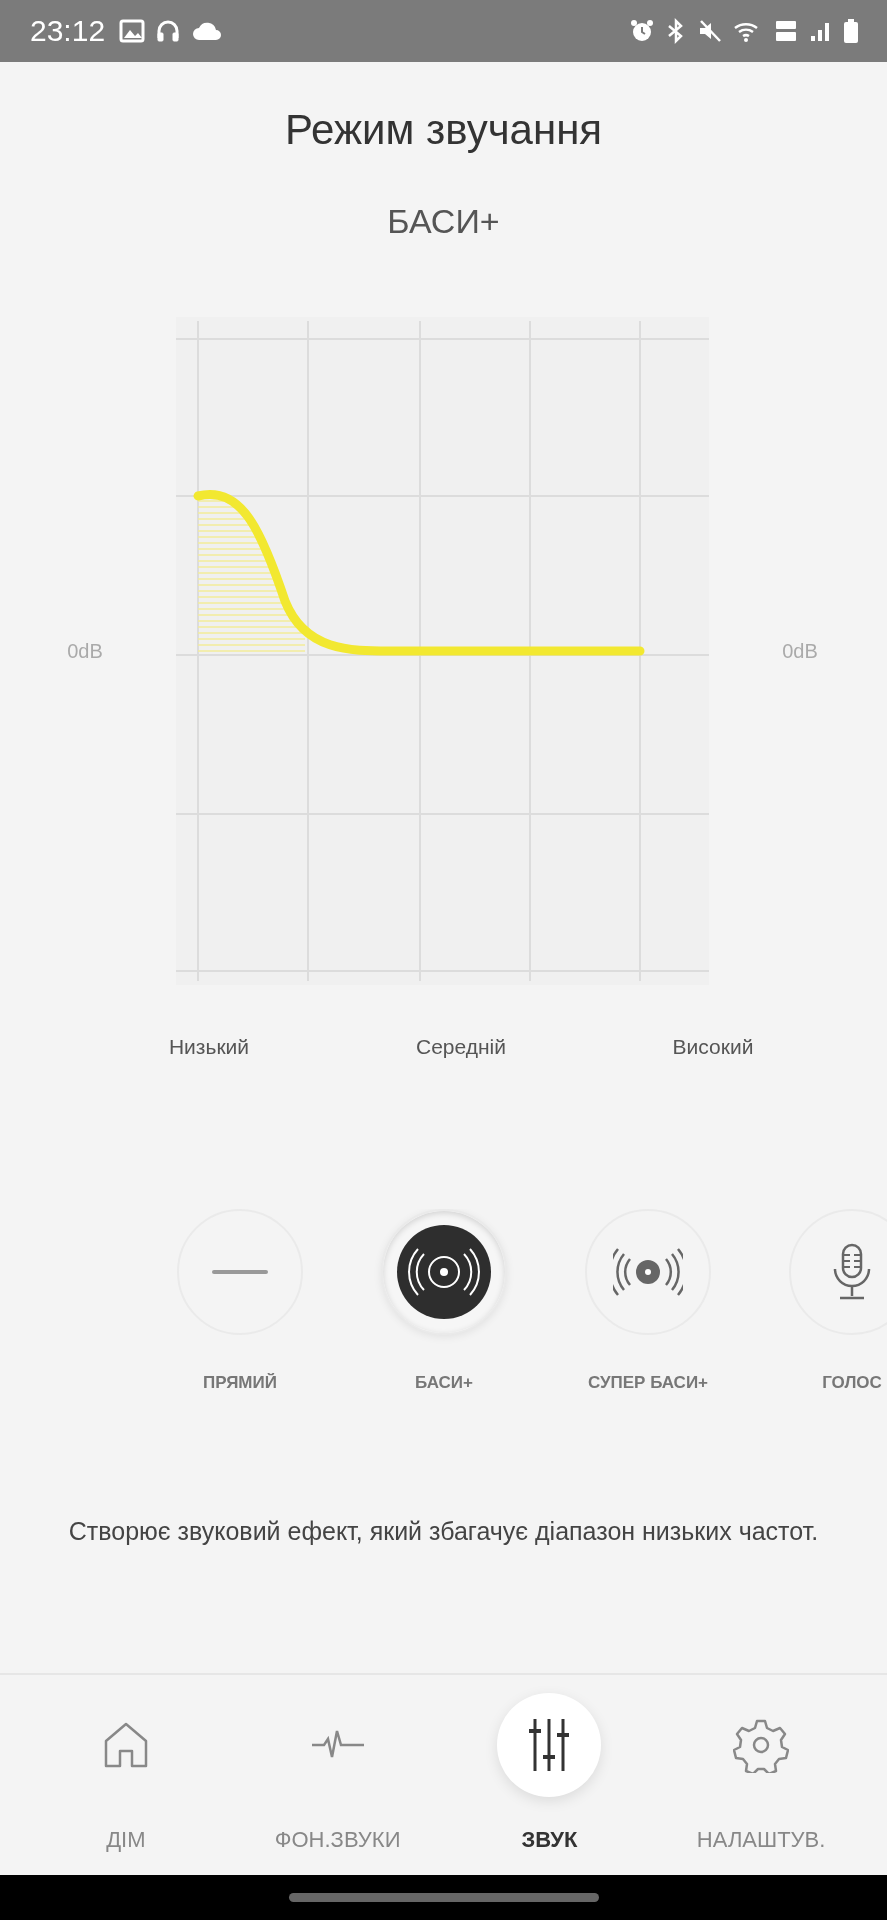  Describe the element at coordinates (761, 1775) in the screenshot. I see `nav-tab: НАЛАШТУВ.` at that location.